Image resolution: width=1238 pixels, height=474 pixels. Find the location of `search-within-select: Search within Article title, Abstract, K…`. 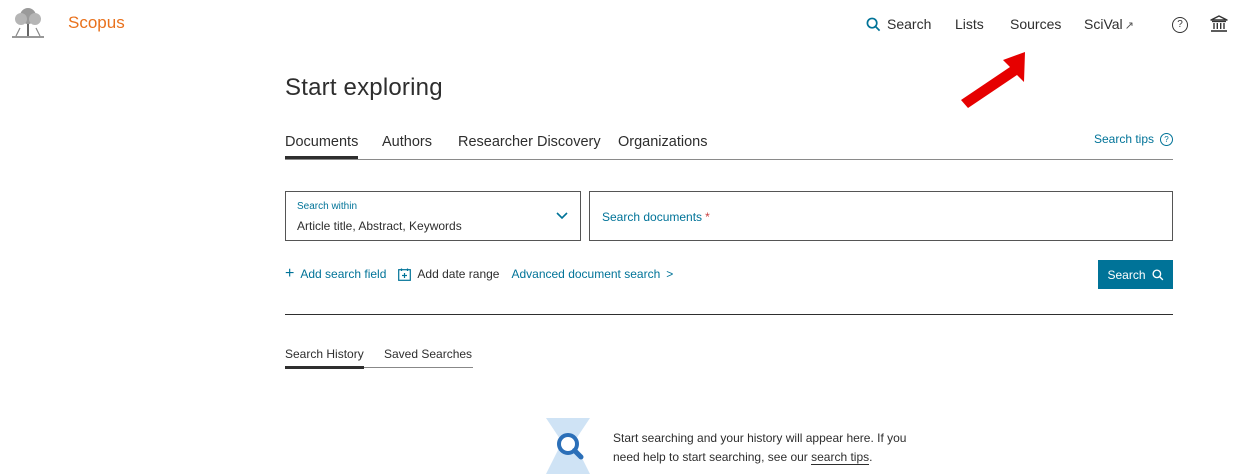

search-within-select: Search within Article title, Abstract, K… is located at coordinates (433, 216).